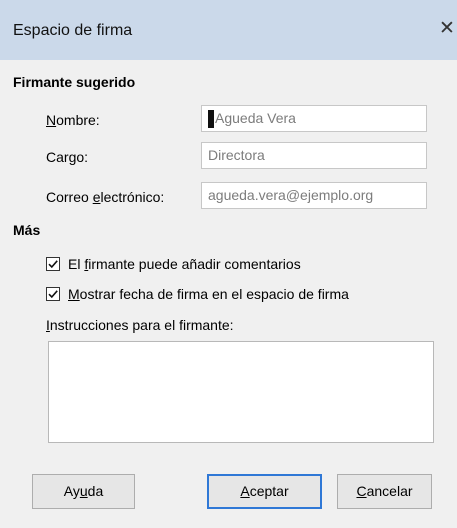  Describe the element at coordinates (361, 491) in the screenshot. I see `cancel-button-mnemonic: C` at that location.